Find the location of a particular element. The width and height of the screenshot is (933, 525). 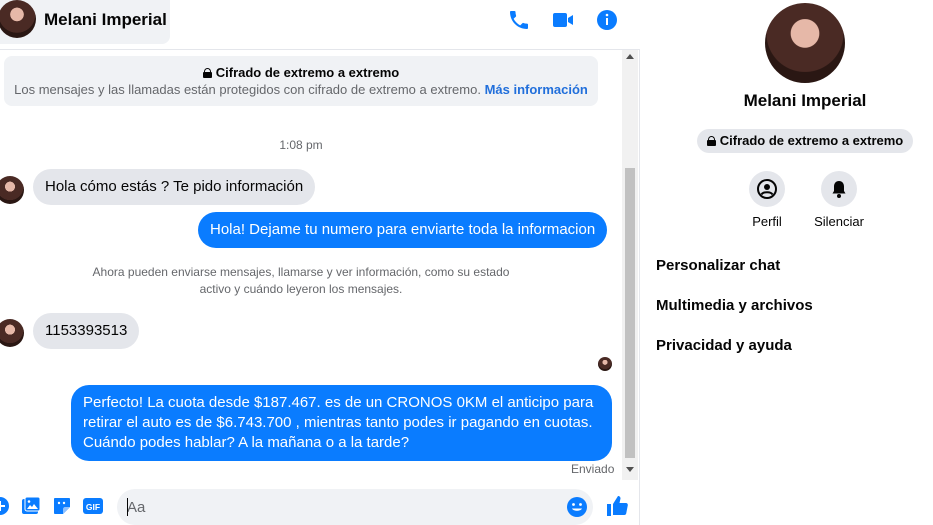

encryption-notice-title: Cifrado de extremo a extremo is located at coordinates (307, 72).